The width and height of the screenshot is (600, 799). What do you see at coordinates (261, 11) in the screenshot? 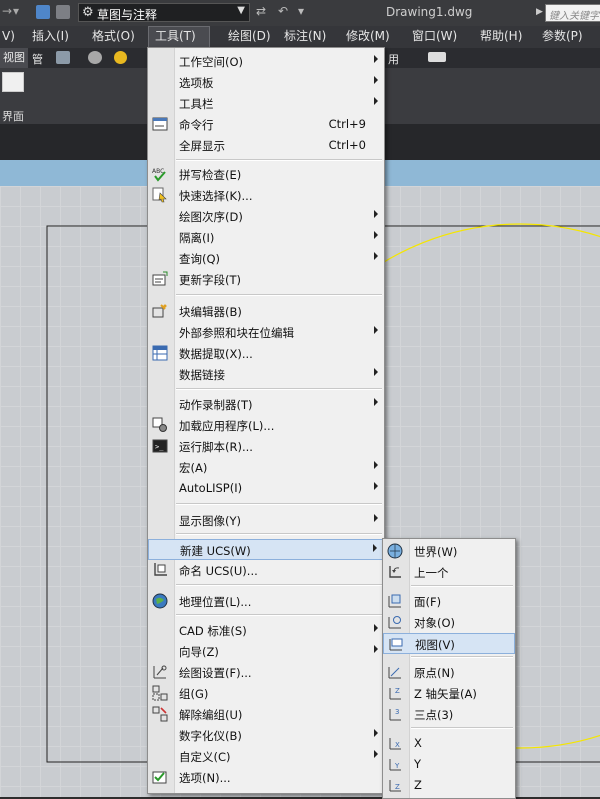
I see `share-icon: ⇄` at bounding box center [261, 11].